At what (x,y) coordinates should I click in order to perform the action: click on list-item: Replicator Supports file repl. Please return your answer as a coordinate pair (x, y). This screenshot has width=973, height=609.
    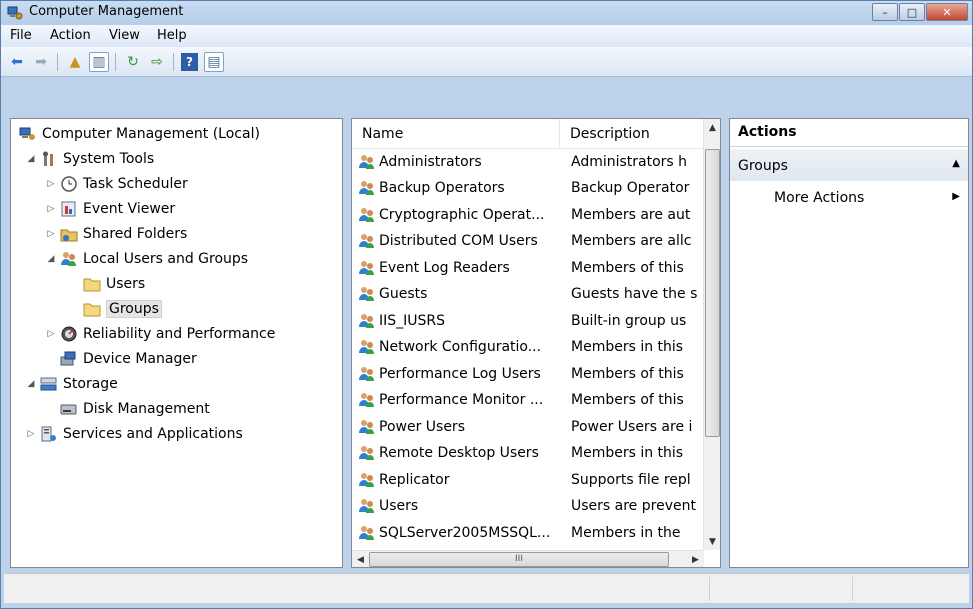
    Looking at the image, I should click on (528, 479).